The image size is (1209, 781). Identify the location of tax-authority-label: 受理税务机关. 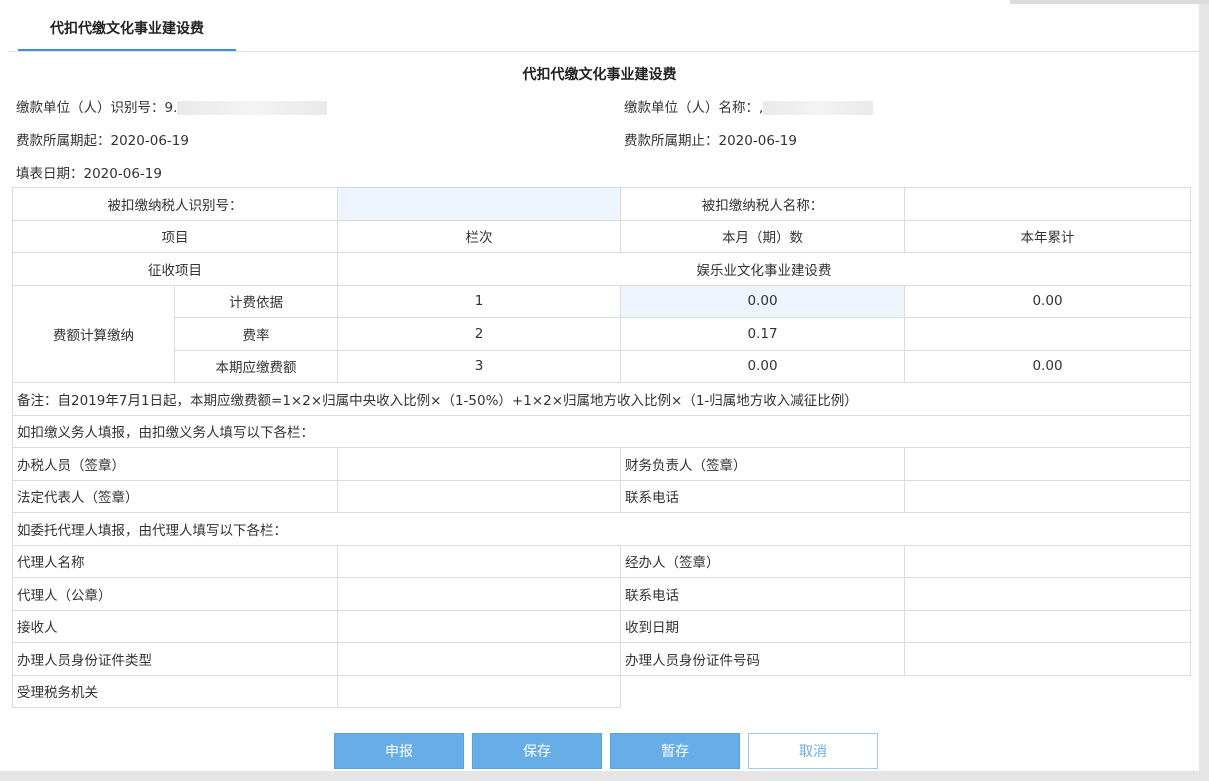
(175, 691).